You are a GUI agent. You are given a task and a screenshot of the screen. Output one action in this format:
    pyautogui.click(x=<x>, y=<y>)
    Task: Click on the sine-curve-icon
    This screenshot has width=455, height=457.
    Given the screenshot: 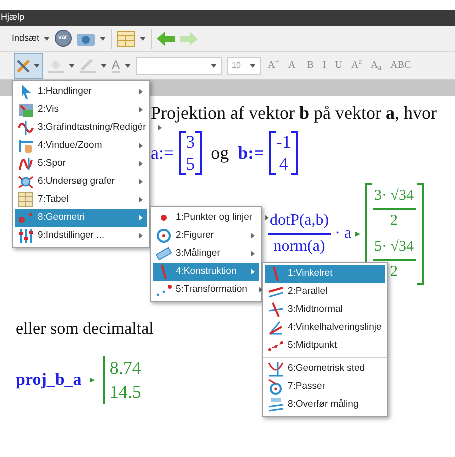 What is the action you would take?
    pyautogui.click(x=26, y=128)
    